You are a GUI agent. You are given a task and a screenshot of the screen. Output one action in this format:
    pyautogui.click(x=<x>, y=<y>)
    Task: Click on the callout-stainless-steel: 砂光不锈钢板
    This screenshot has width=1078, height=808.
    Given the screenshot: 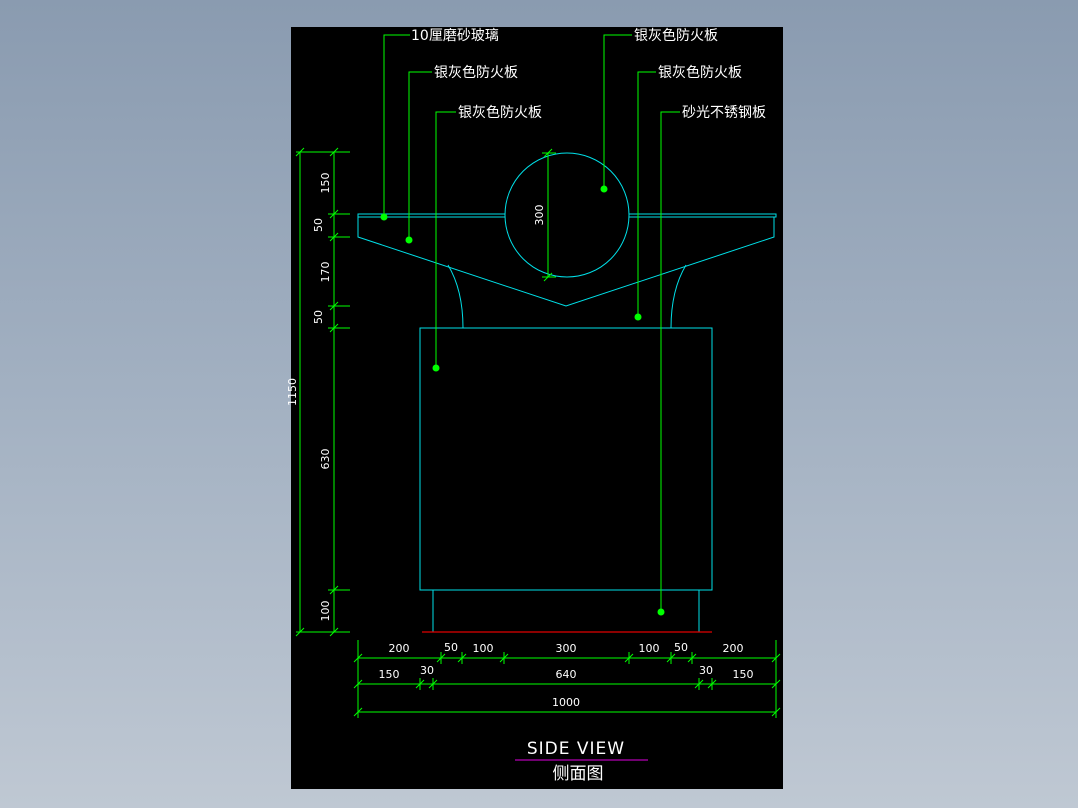 What is the action you would take?
    pyautogui.click(x=724, y=113)
    